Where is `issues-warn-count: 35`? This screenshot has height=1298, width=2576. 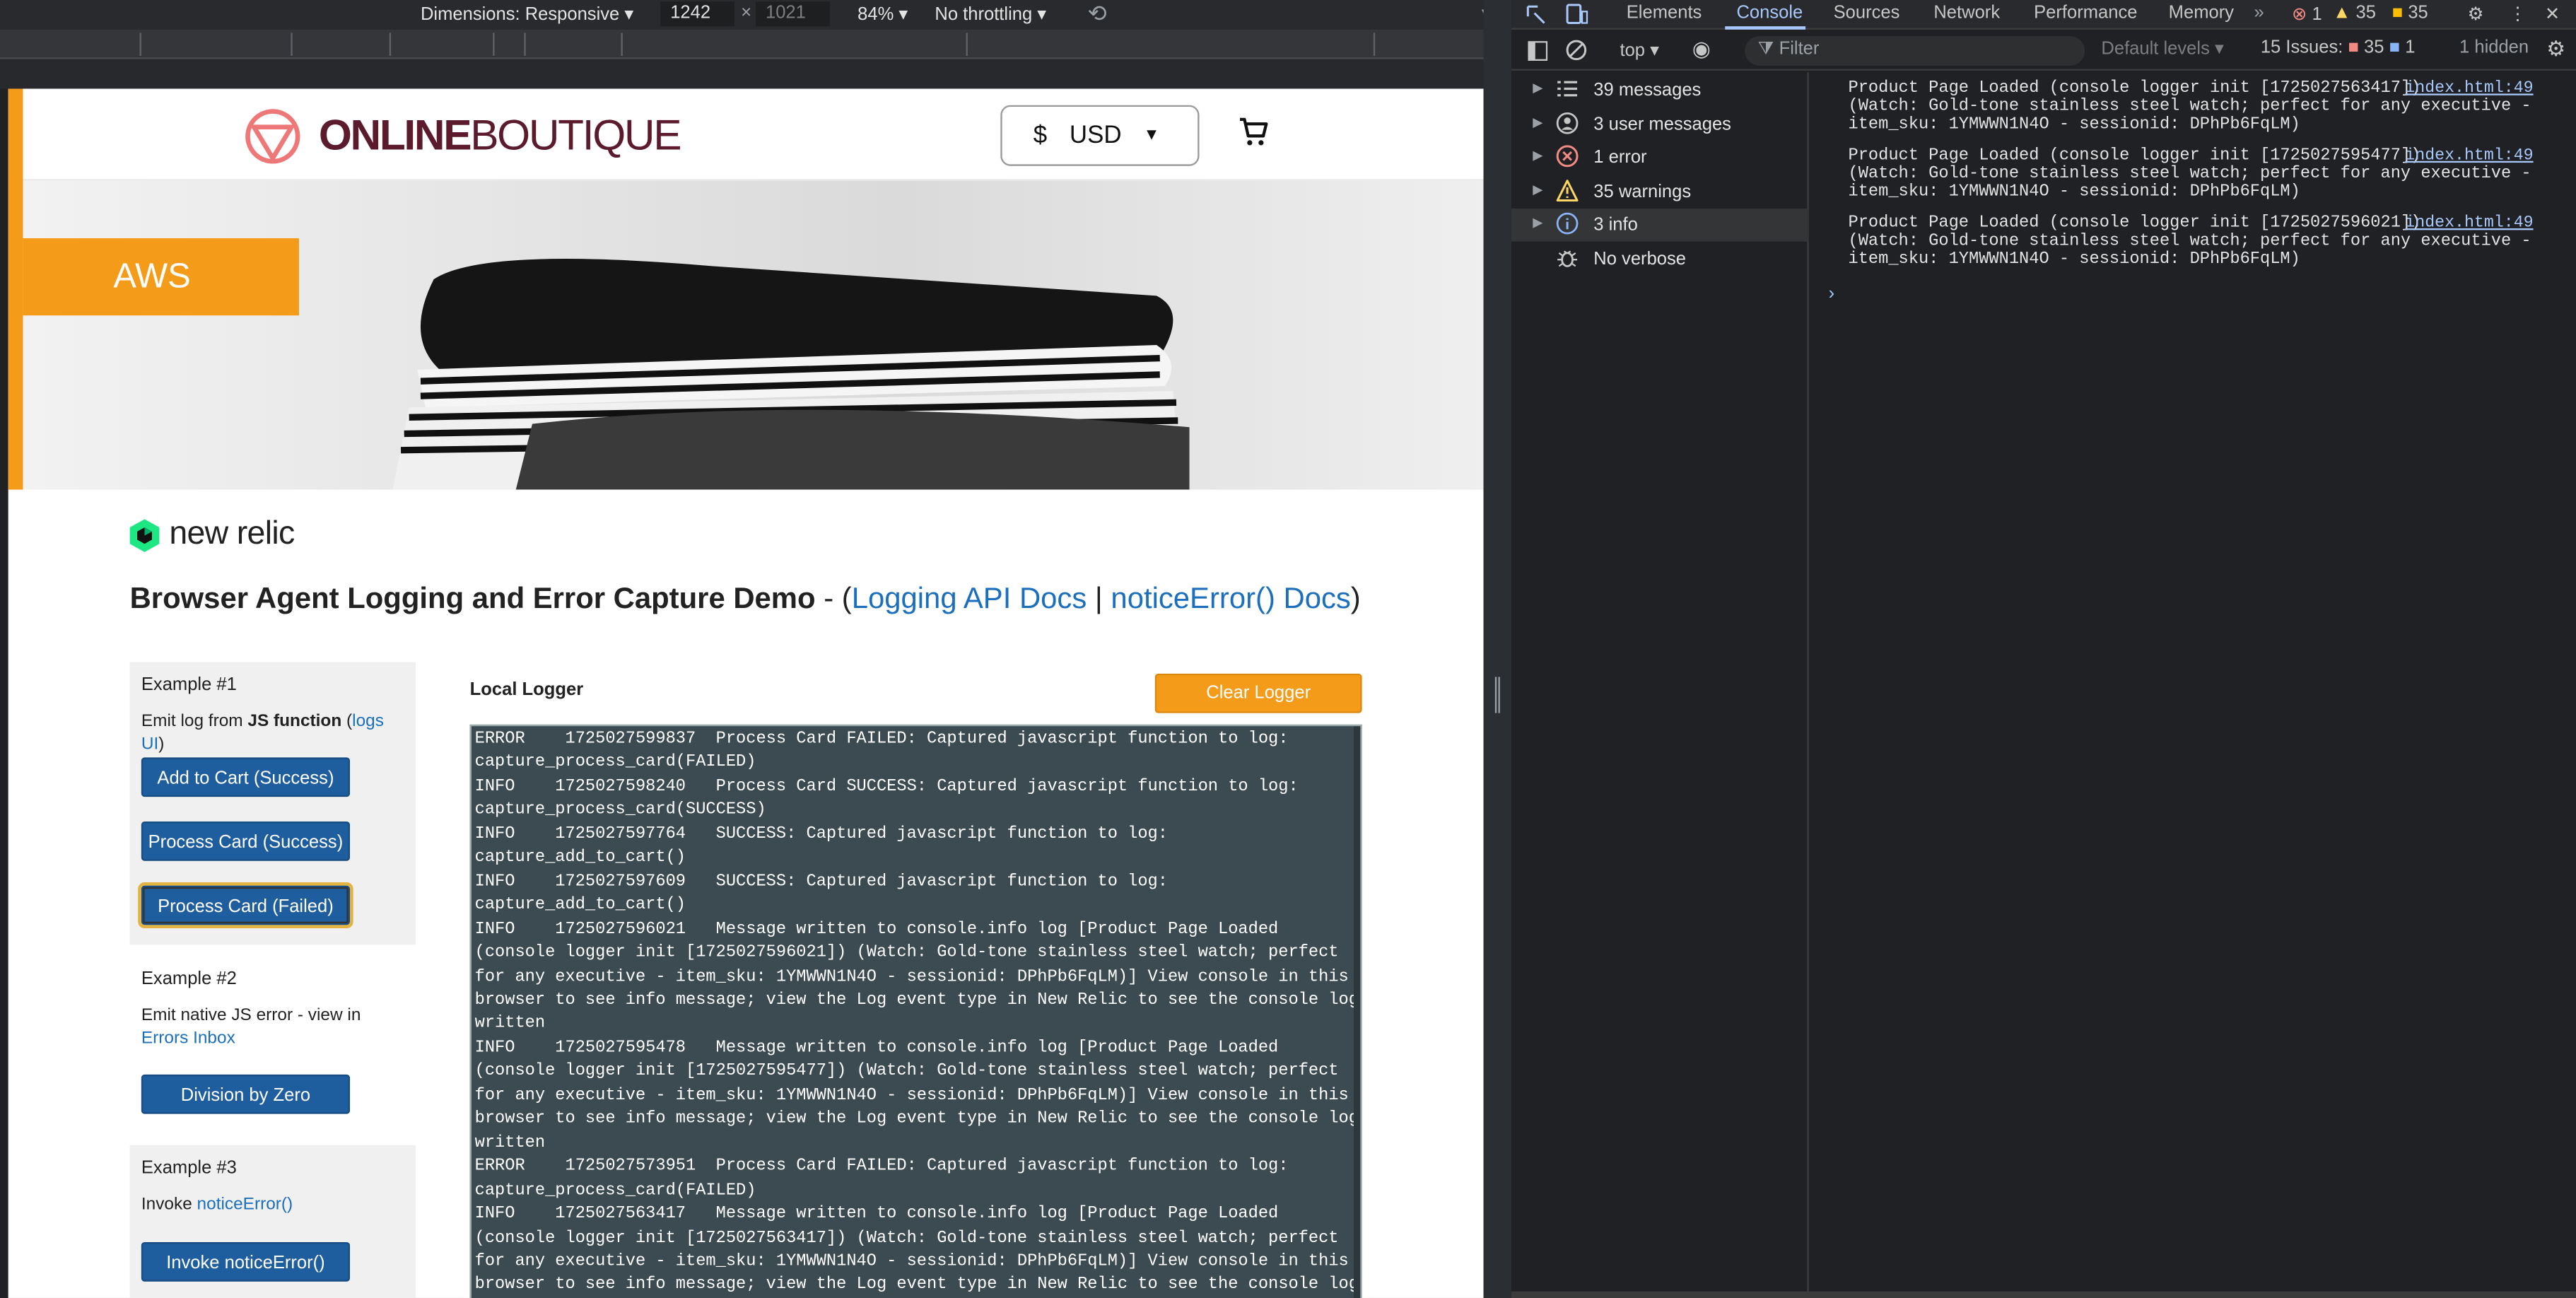
issues-warn-count: 35 is located at coordinates (2374, 47).